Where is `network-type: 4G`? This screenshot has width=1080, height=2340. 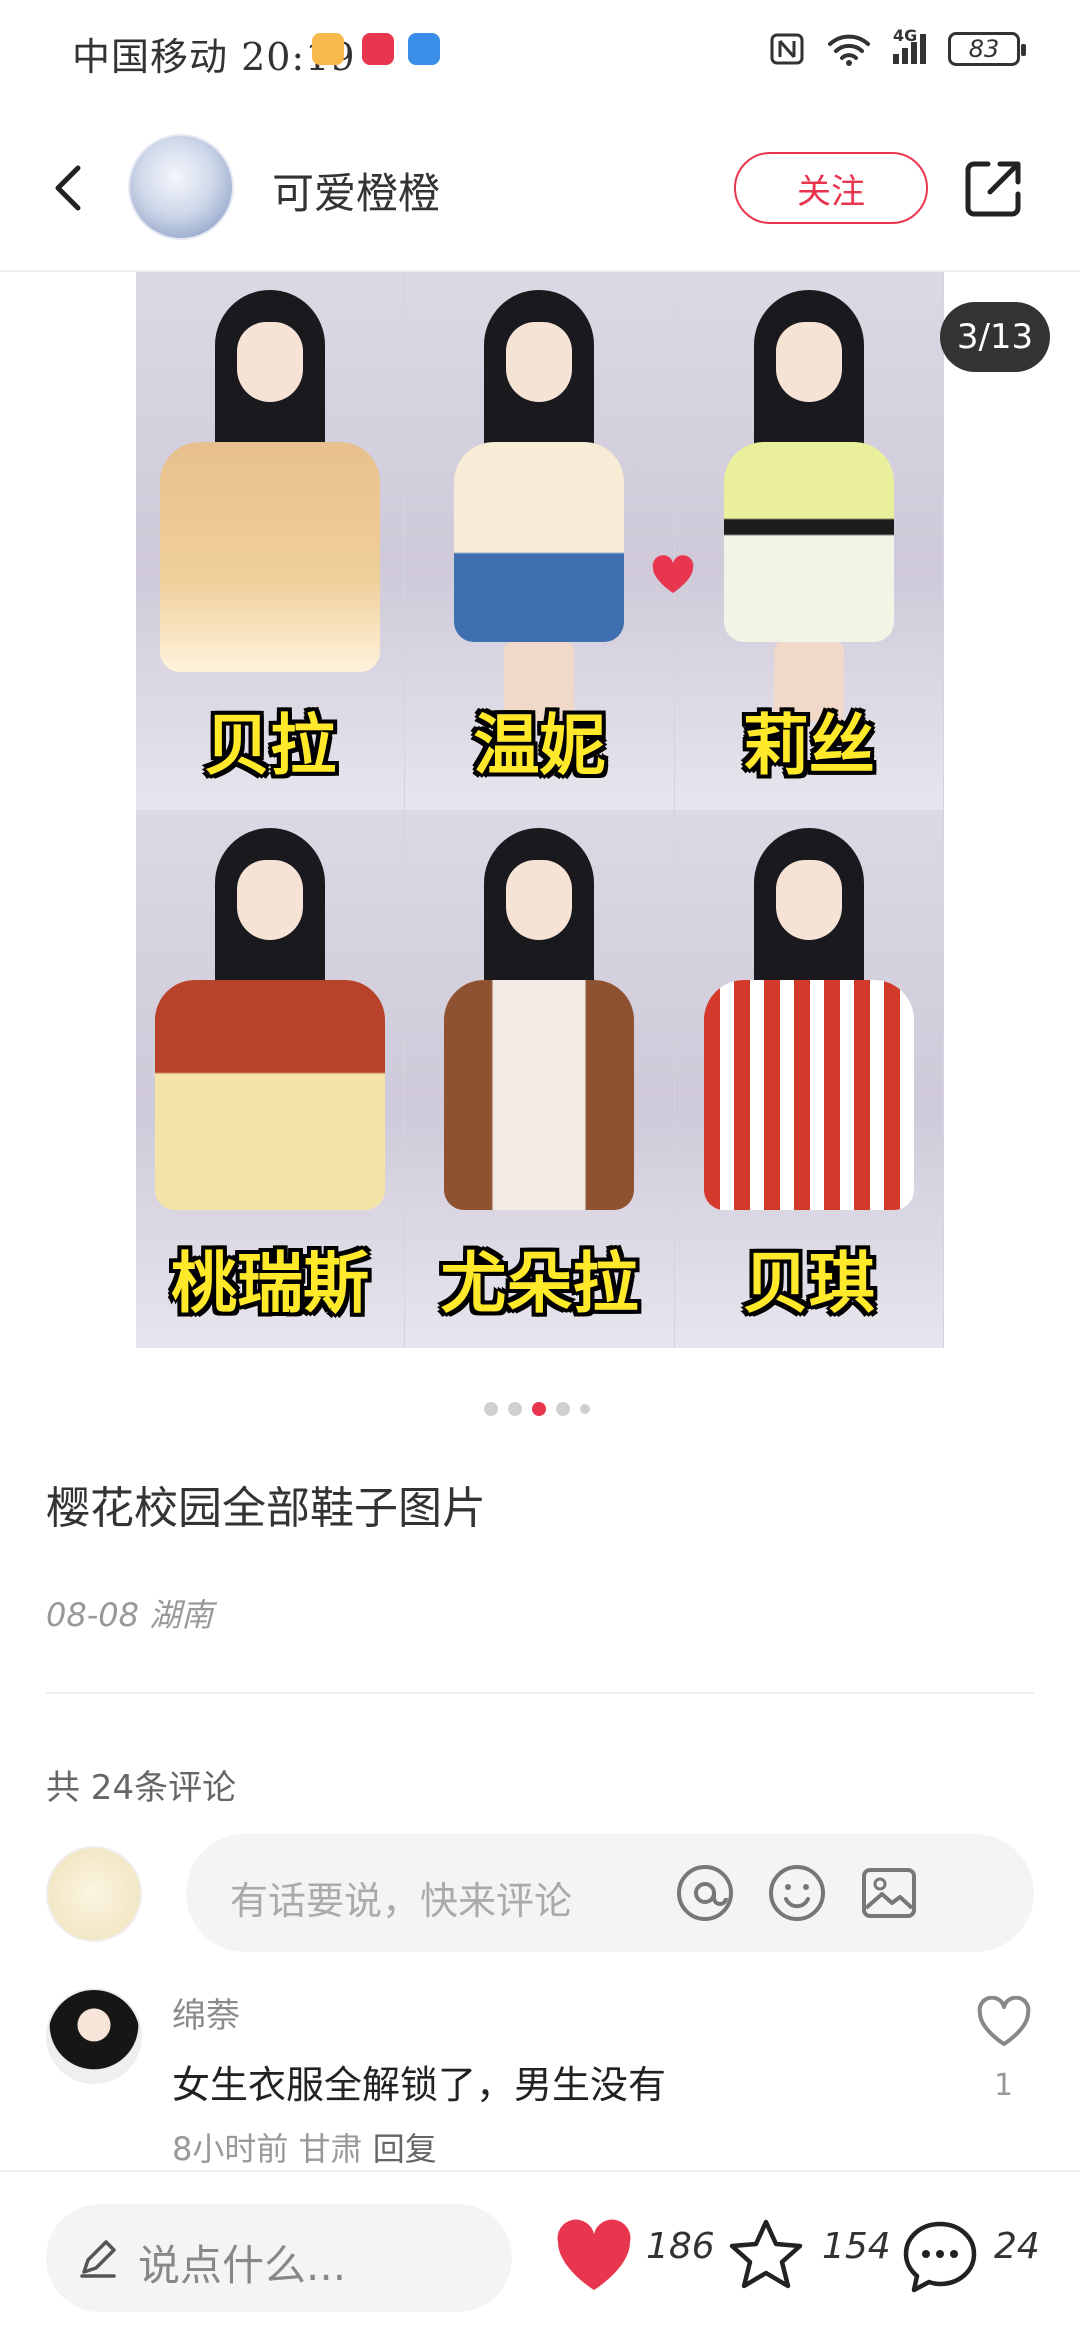
network-type: 4G is located at coordinates (905, 35).